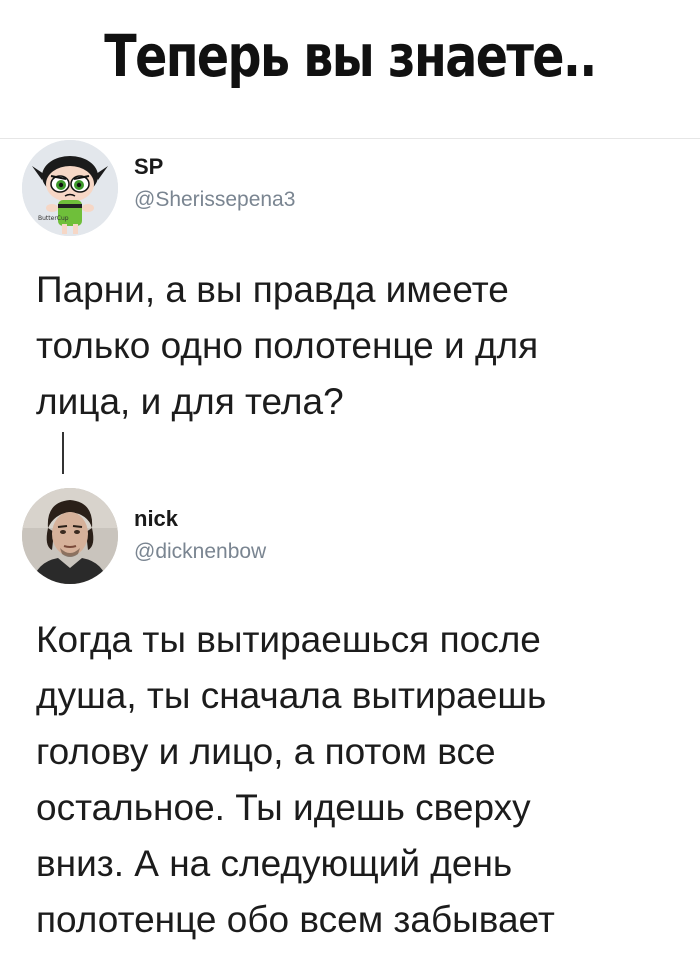  Describe the element at coordinates (53, 218) in the screenshot. I see `avatar-caption: ButterCup` at that location.